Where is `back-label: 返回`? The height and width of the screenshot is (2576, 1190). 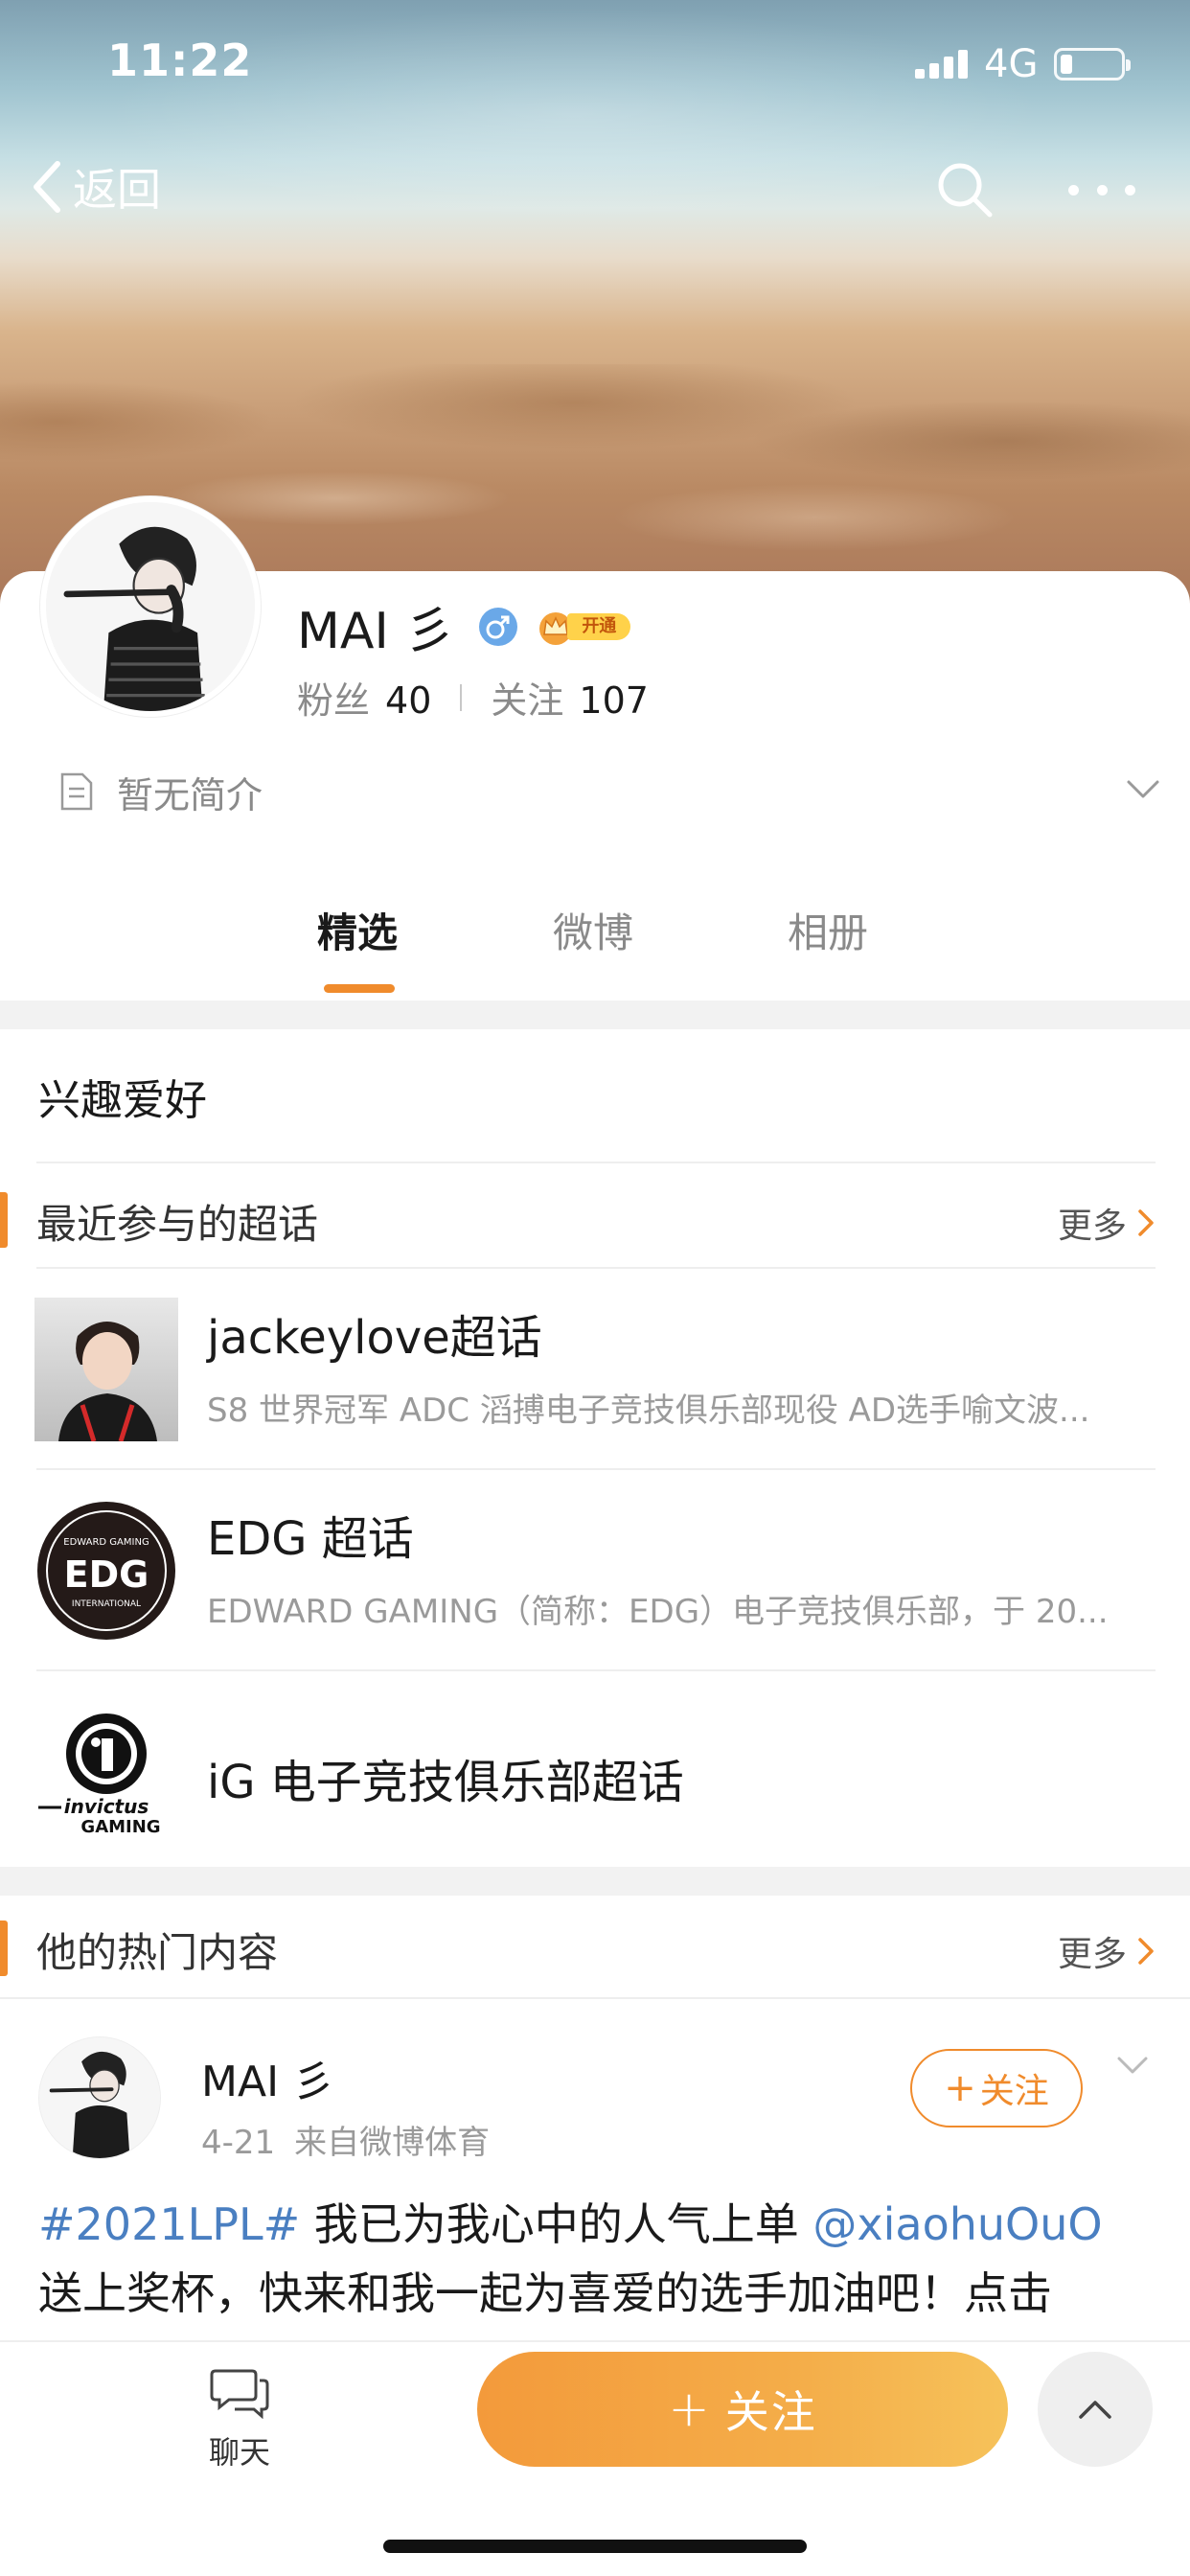 back-label: 返回 is located at coordinates (117, 190).